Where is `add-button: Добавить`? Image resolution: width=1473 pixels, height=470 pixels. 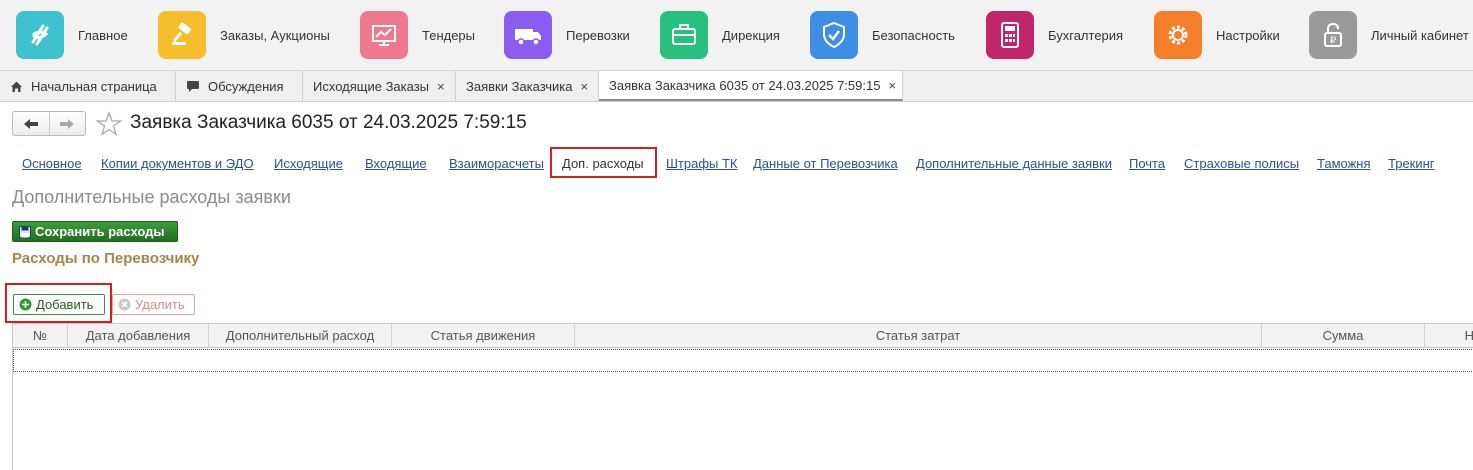
add-button: Добавить is located at coordinates (59, 304).